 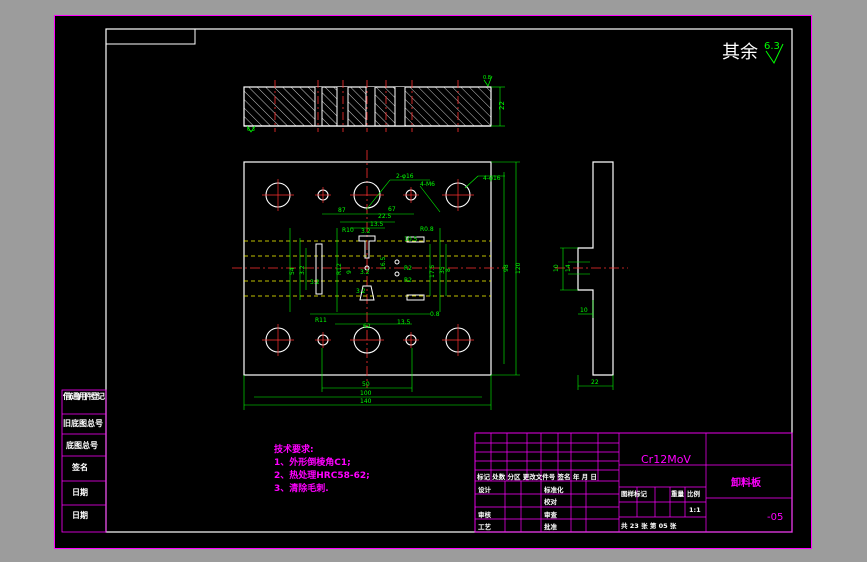 What do you see at coordinates (322, 475) in the screenshot?
I see `tech-item-2: 2、热处理HRC58-62;` at bounding box center [322, 475].